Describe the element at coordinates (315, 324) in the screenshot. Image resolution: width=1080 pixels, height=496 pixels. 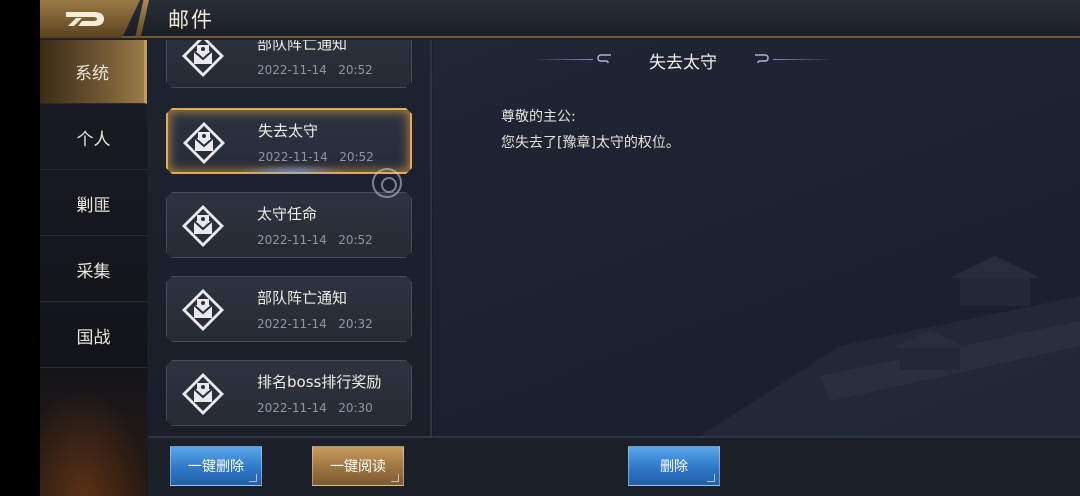
I see `mail-timestamp: 2022-11-14 20:32` at that location.